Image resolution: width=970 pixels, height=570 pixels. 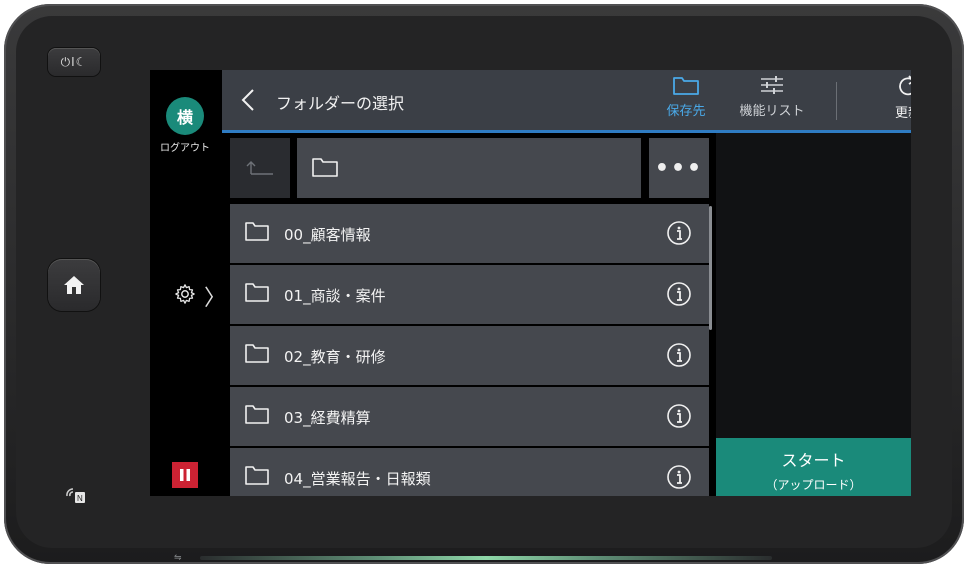 I want to click on back-chevron-icon, so click(x=248, y=100).